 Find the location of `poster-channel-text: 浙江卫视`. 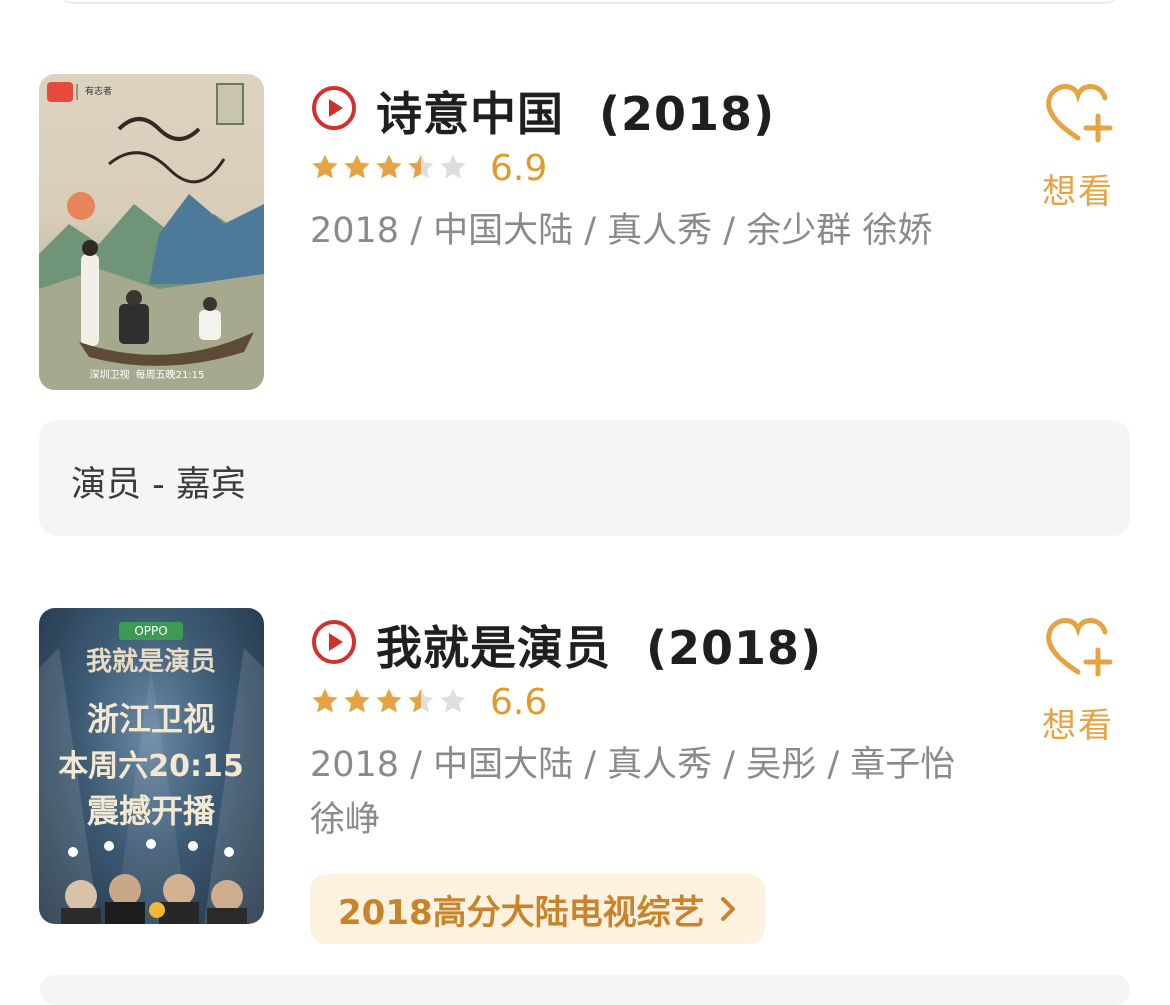

poster-channel-text: 浙江卫视 is located at coordinates (151, 719).